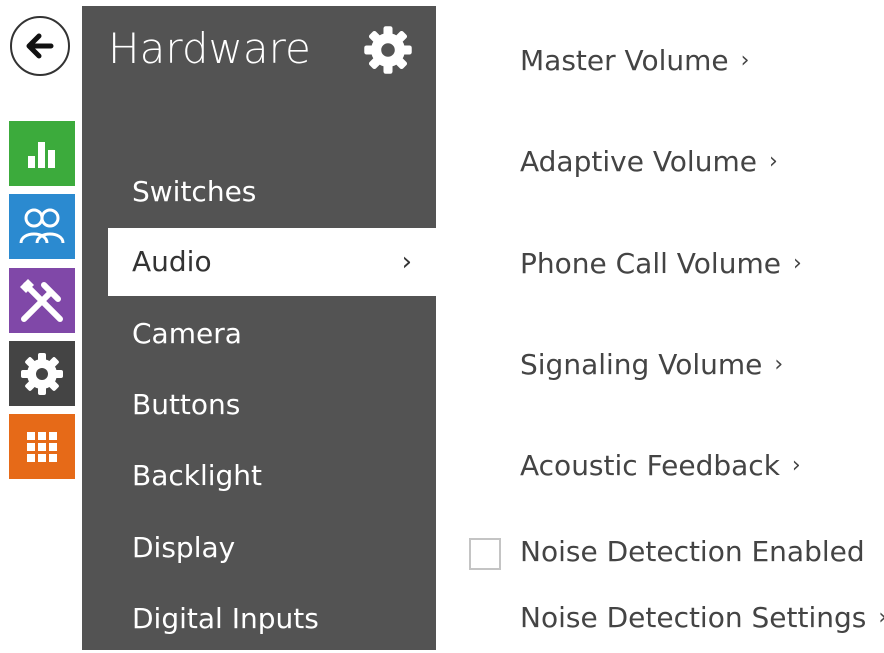  What do you see at coordinates (209, 48) in the screenshot?
I see `panel-title: Hardware` at bounding box center [209, 48].